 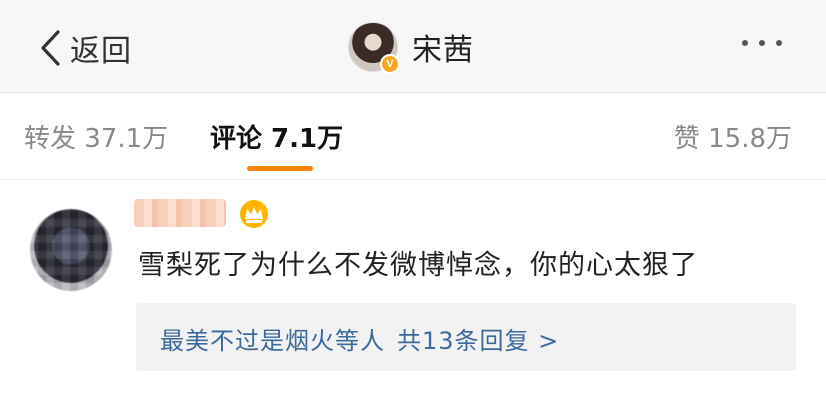 What do you see at coordinates (443, 50) in the screenshot?
I see `page-title: 宋茜` at bounding box center [443, 50].